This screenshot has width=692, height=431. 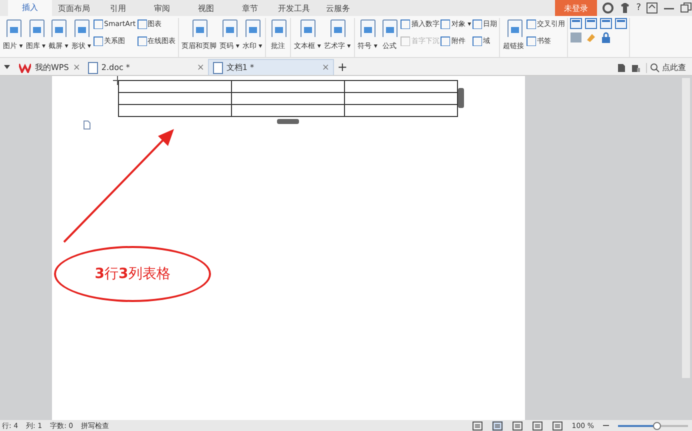 I want to click on vertical-scrollbar, so click(x=686, y=228).